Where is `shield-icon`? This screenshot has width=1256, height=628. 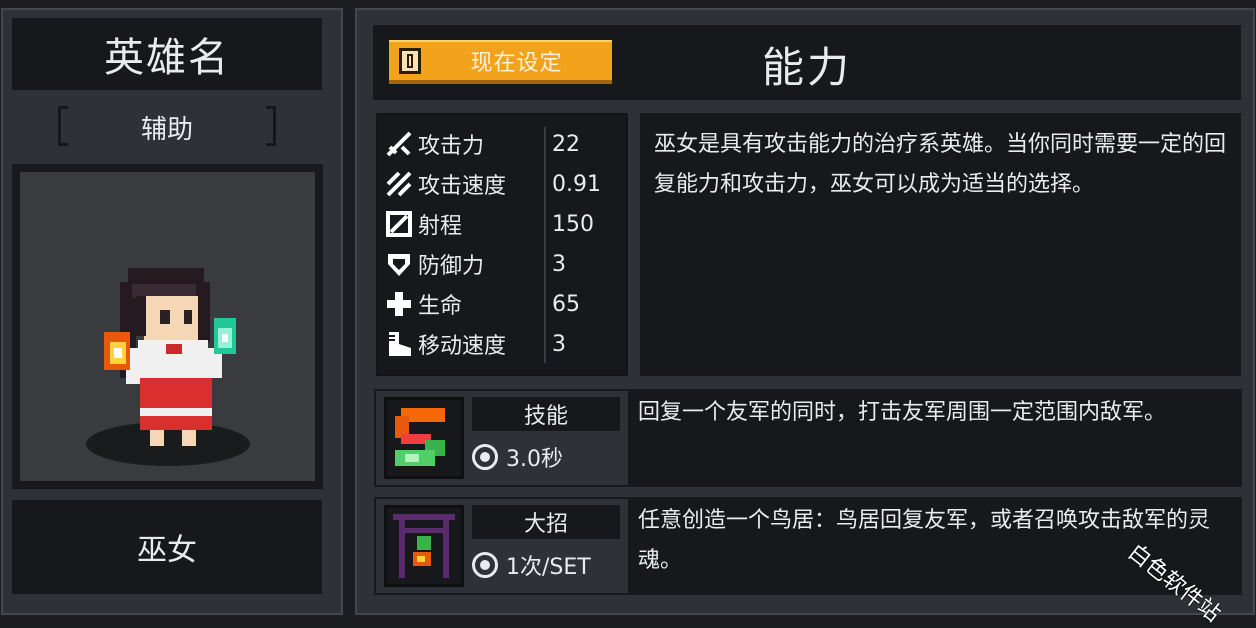 shield-icon is located at coordinates (399, 264).